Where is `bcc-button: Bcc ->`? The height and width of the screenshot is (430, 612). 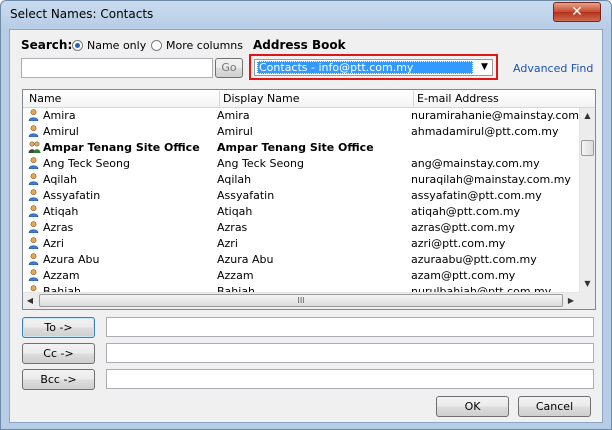 bcc-button: Bcc -> is located at coordinates (58, 379).